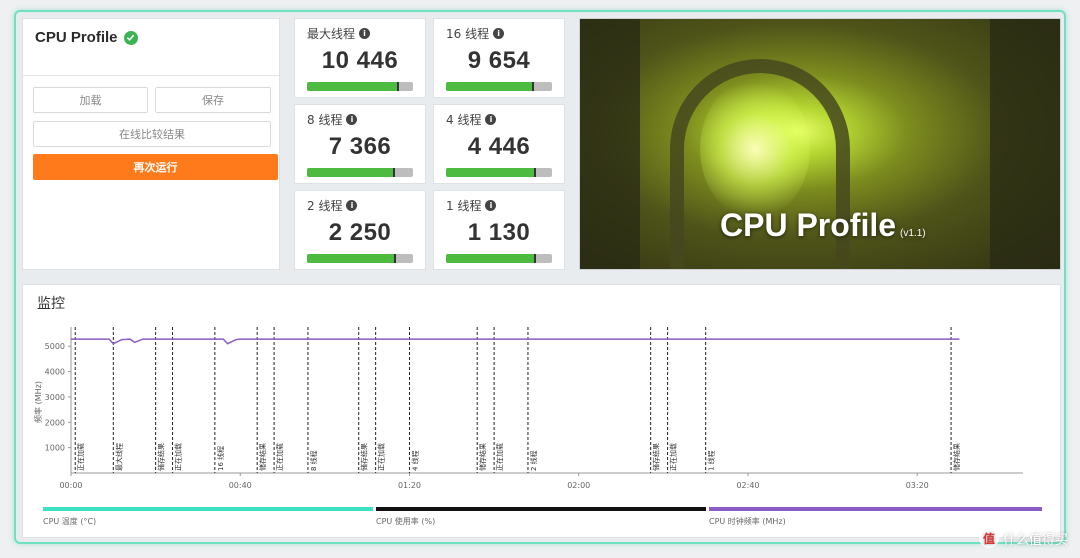 The height and width of the screenshot is (558, 1080). I want to click on score-tile-16-threads: 16 线程 i 9 654, so click(499, 58).